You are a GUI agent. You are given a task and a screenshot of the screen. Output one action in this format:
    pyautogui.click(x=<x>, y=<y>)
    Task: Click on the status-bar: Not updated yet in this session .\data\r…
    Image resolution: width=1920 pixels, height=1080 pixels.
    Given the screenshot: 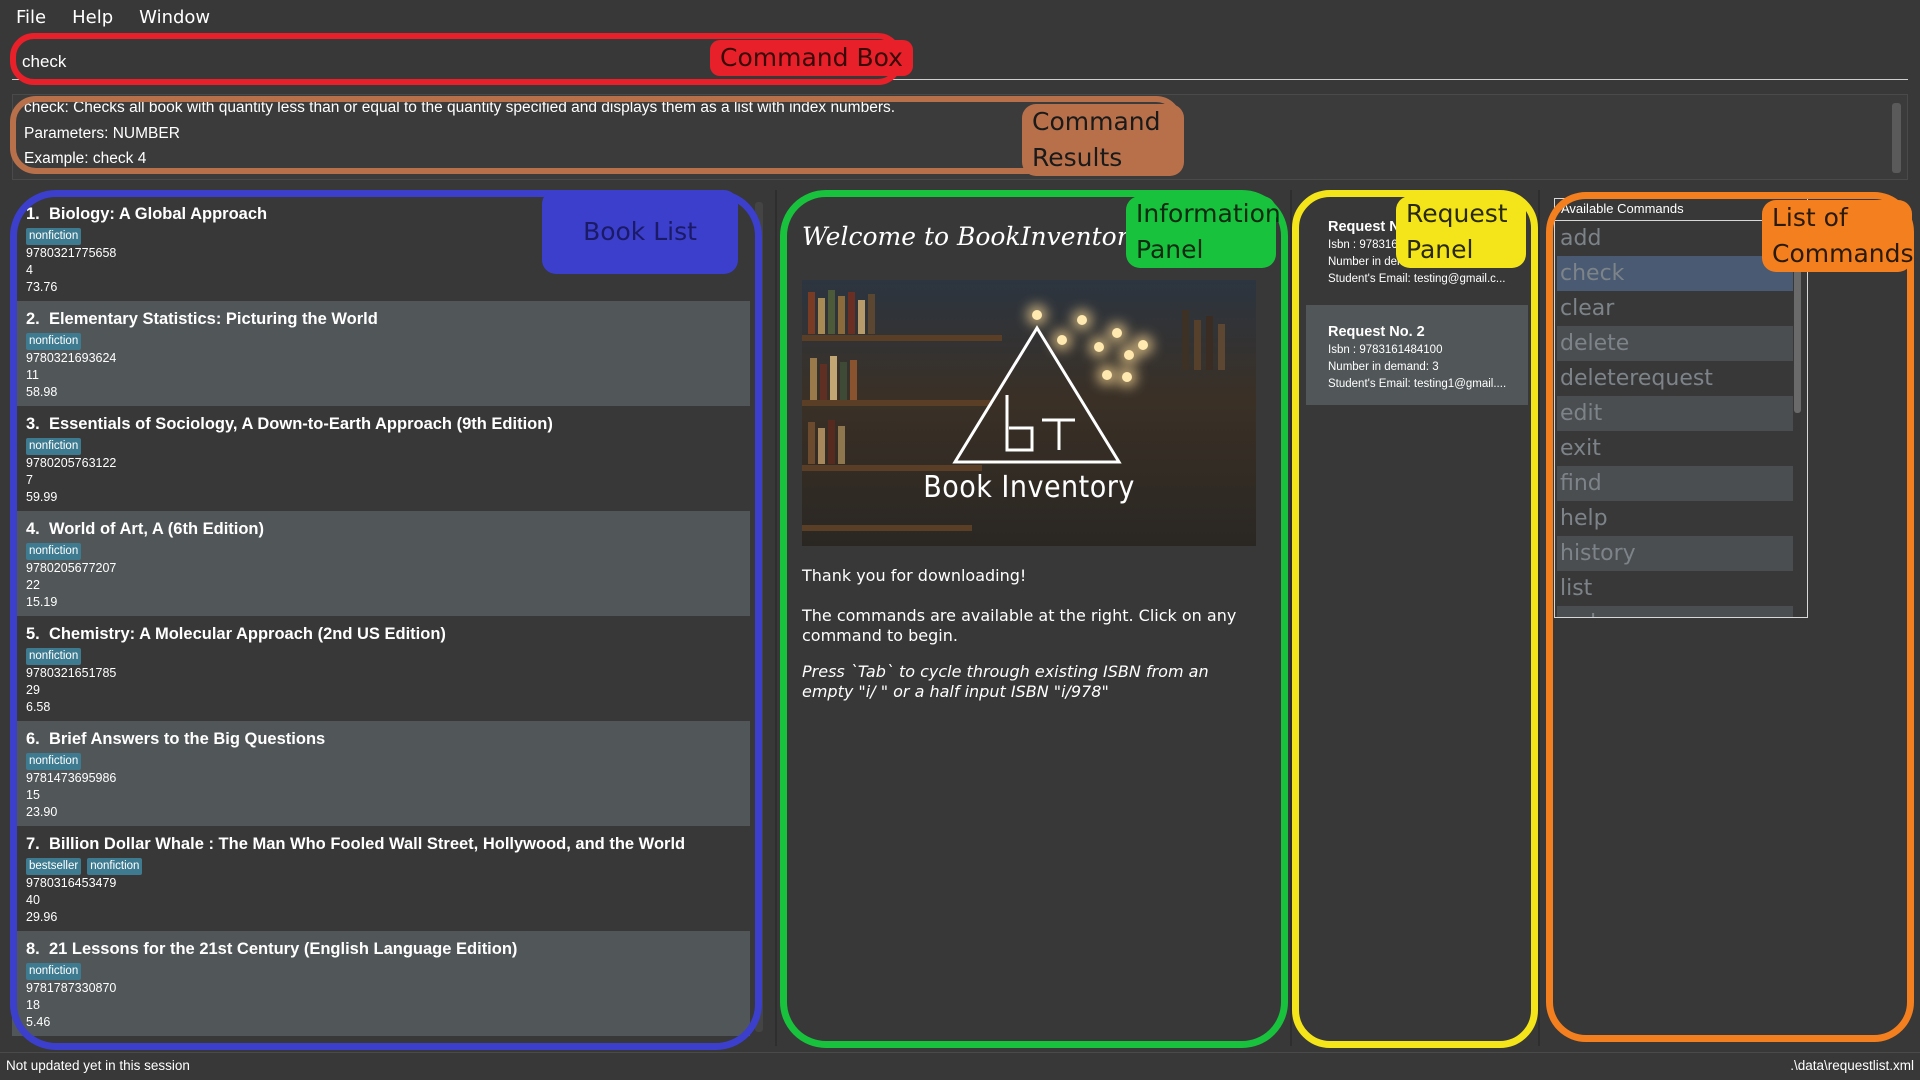 What is the action you would take?
    pyautogui.click(x=960, y=1066)
    